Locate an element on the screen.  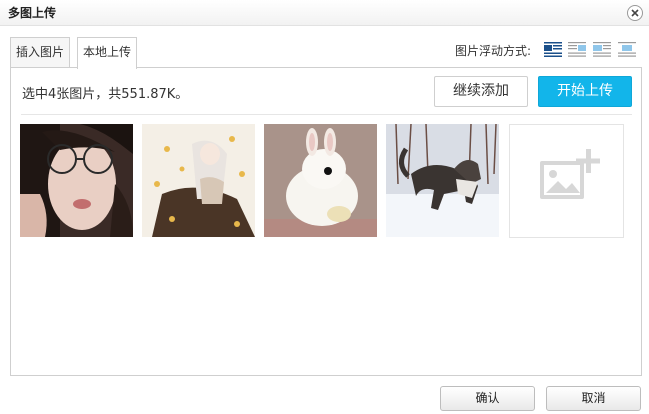
upload-status-text: 选中4张图片，共551.87K。 is located at coordinates (105, 94).